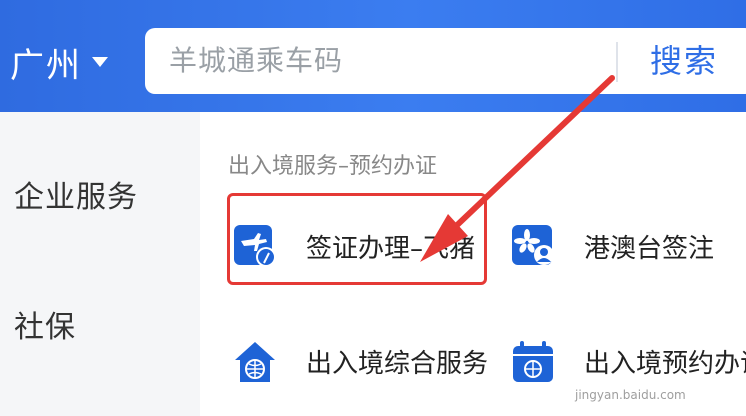 The image size is (746, 416). Describe the element at coordinates (45, 324) in the screenshot. I see `sidebar-item-social-security: 社保` at that location.